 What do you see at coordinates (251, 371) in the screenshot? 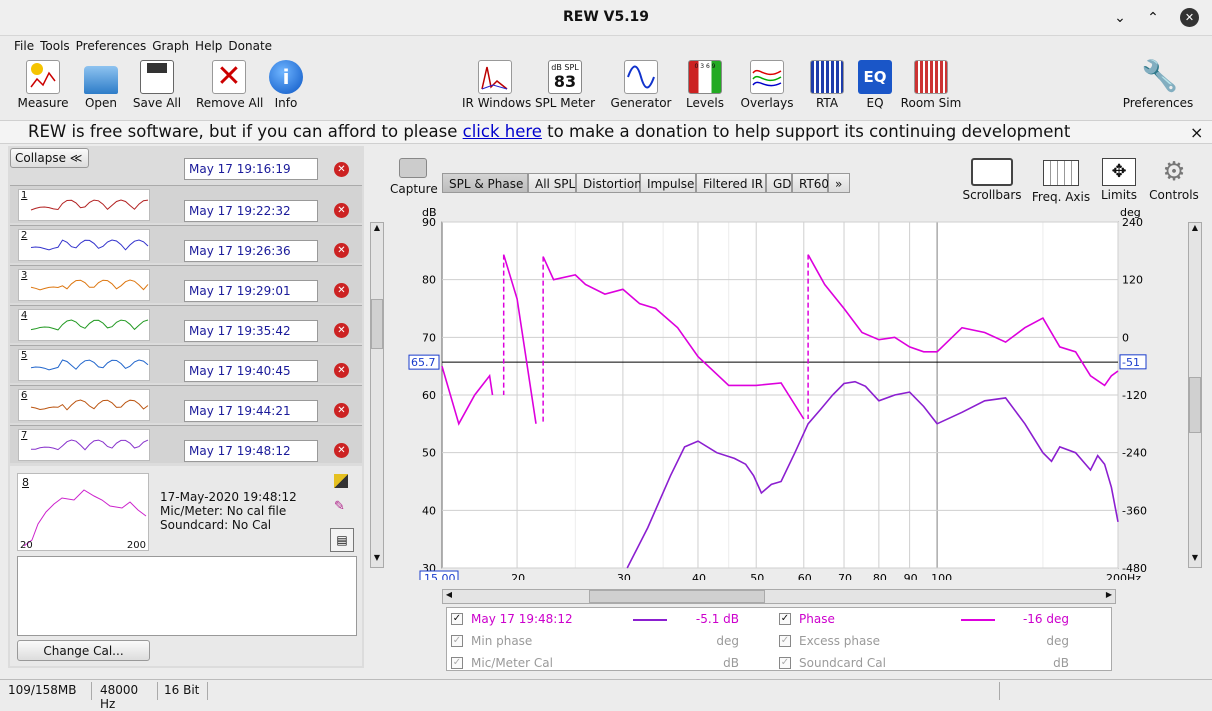
I see `measurement-name-field: May 17 19:40:45` at bounding box center [251, 371].